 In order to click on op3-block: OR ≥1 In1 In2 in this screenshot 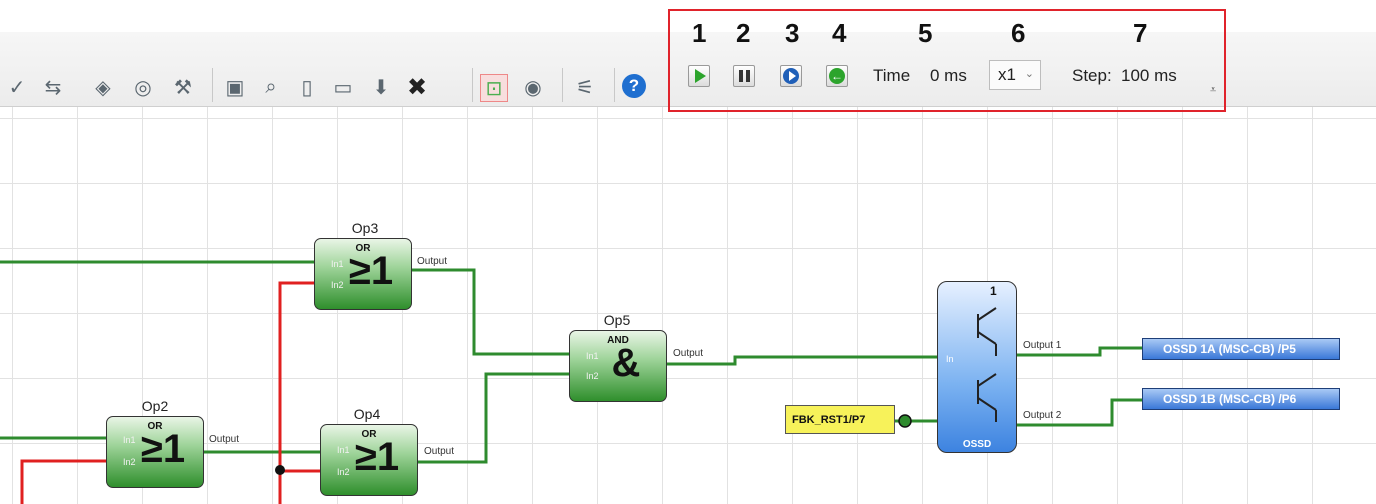, I will do `click(363, 274)`.